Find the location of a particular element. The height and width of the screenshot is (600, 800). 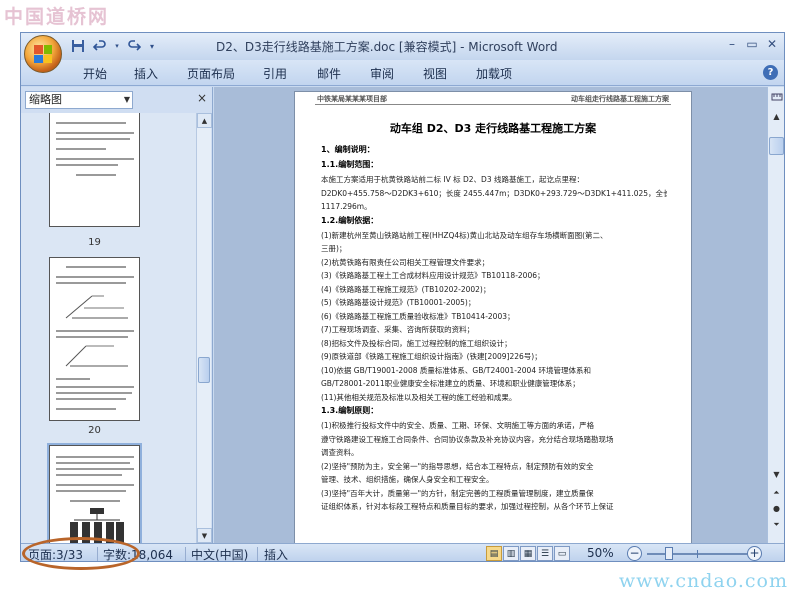

page-label: 页面: is located at coordinates (42, 555).